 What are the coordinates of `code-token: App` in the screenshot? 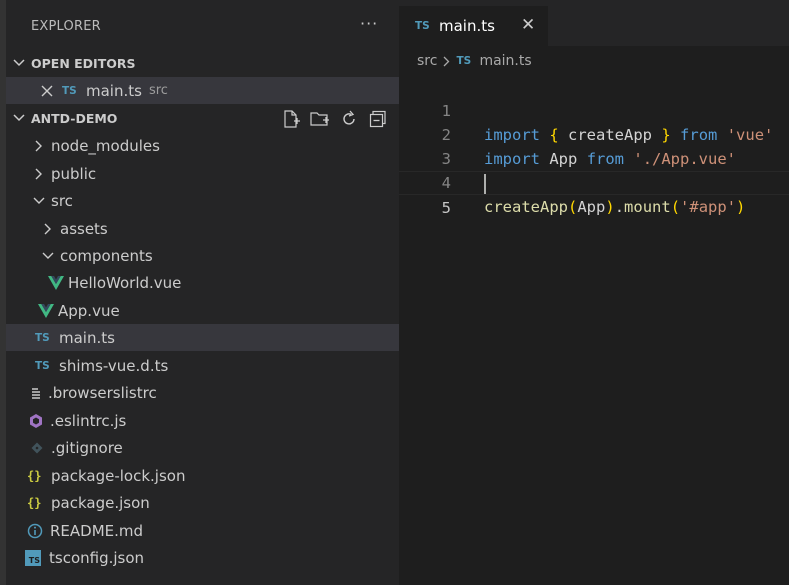 It's located at (591, 207).